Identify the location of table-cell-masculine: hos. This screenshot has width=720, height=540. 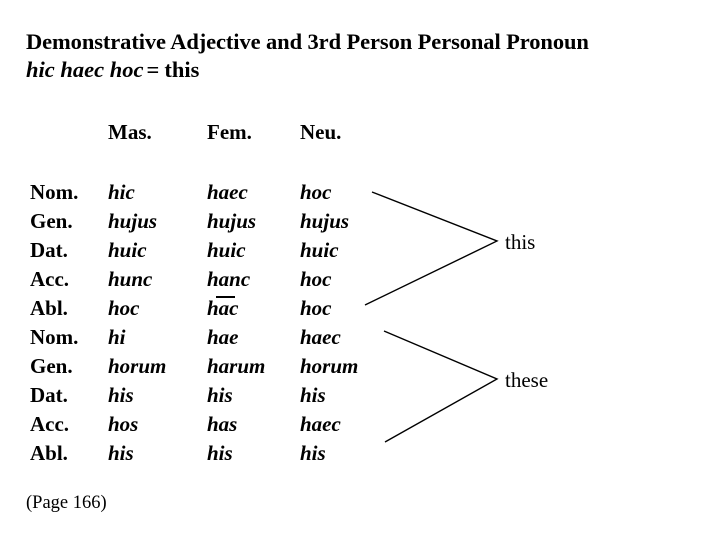
(123, 424).